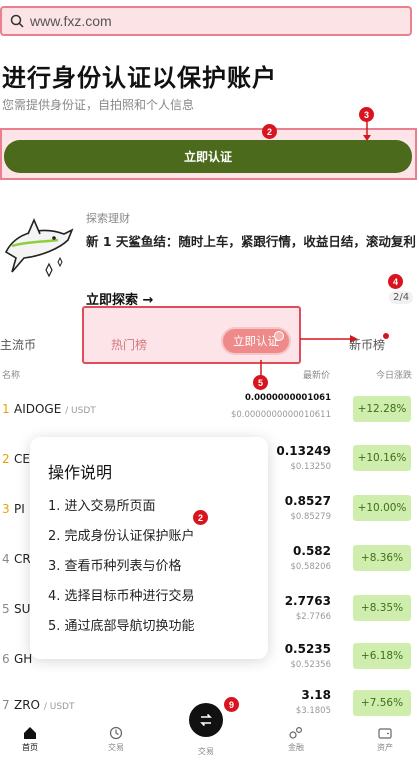  I want to click on home-icon, so click(30, 733).